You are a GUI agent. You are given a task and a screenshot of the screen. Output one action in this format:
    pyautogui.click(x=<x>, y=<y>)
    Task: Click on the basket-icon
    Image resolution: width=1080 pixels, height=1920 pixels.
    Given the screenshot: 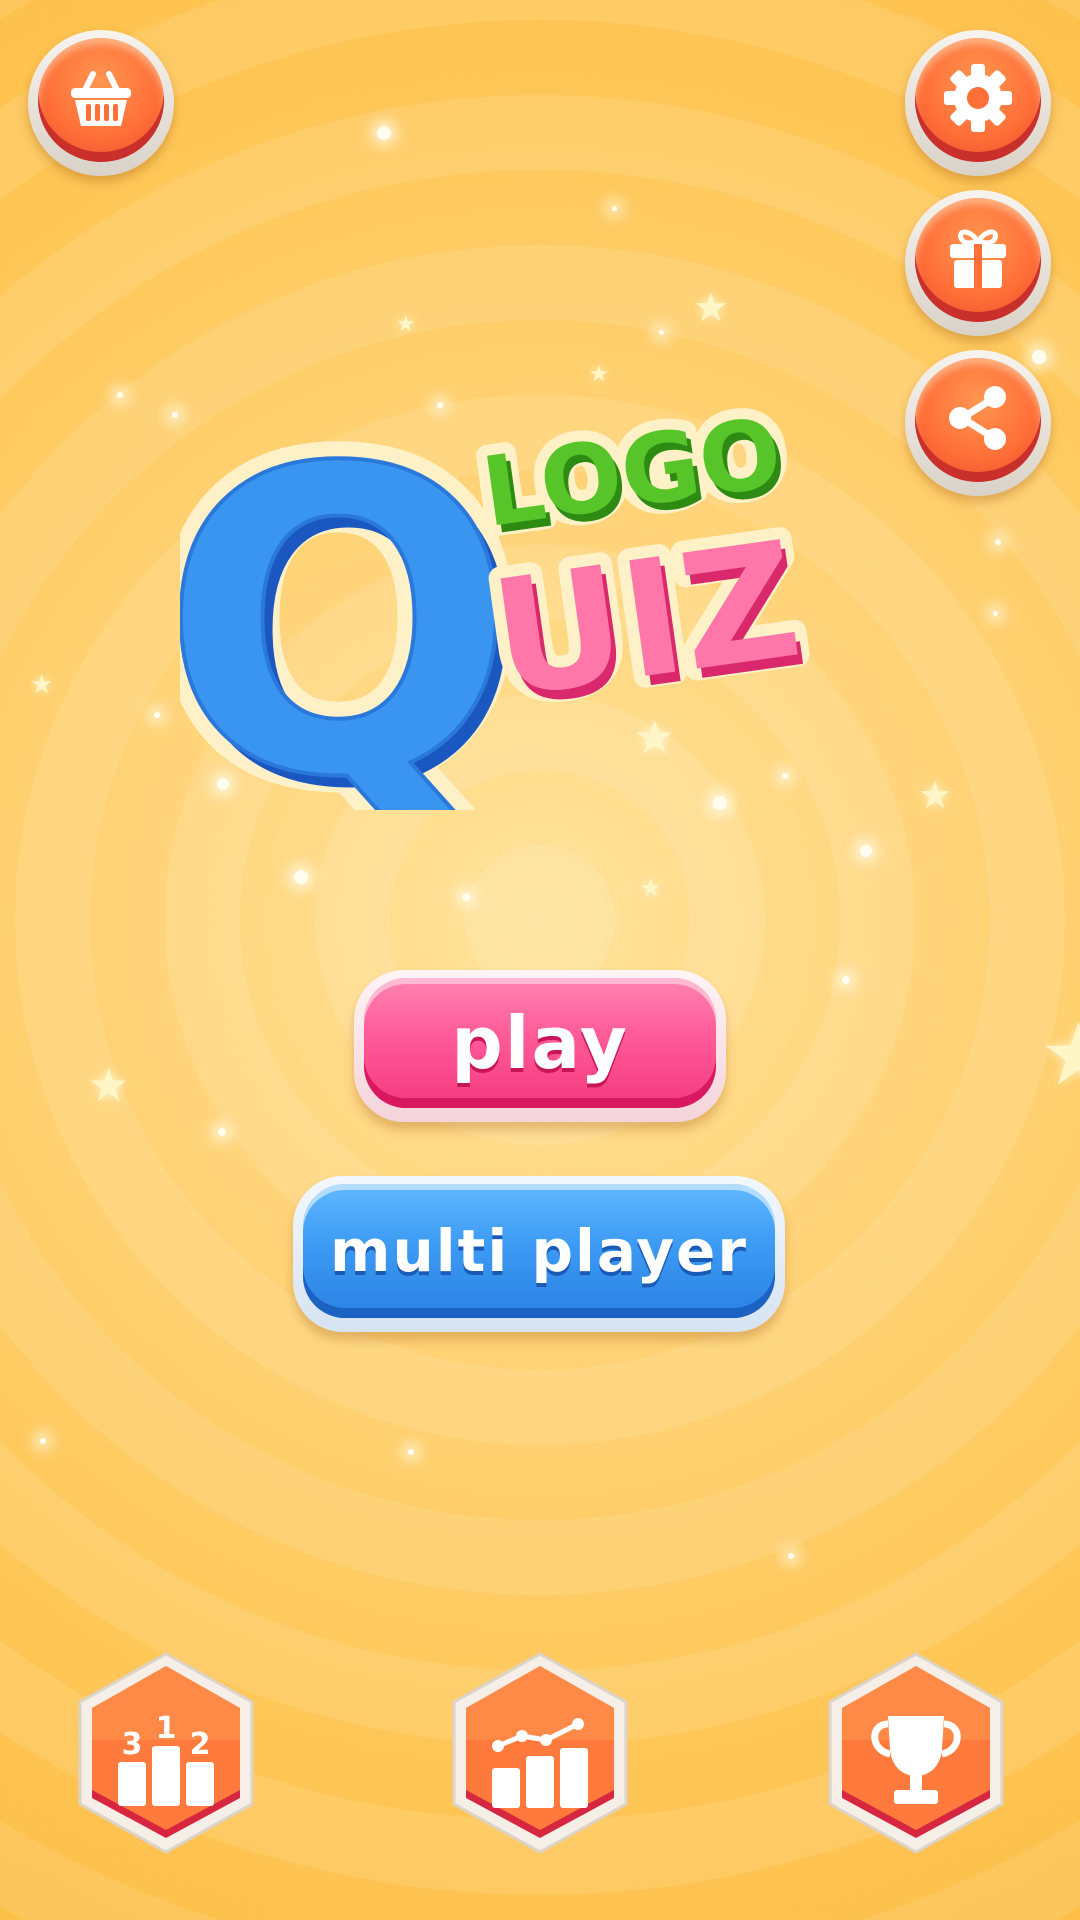 What is the action you would take?
    pyautogui.click(x=101, y=98)
    